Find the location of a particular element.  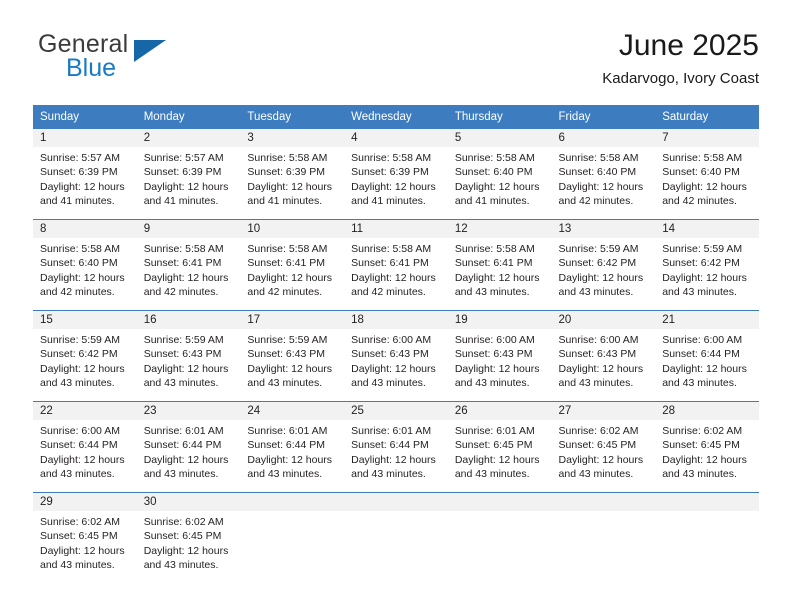

day-number: 26 is located at coordinates (499, 411).